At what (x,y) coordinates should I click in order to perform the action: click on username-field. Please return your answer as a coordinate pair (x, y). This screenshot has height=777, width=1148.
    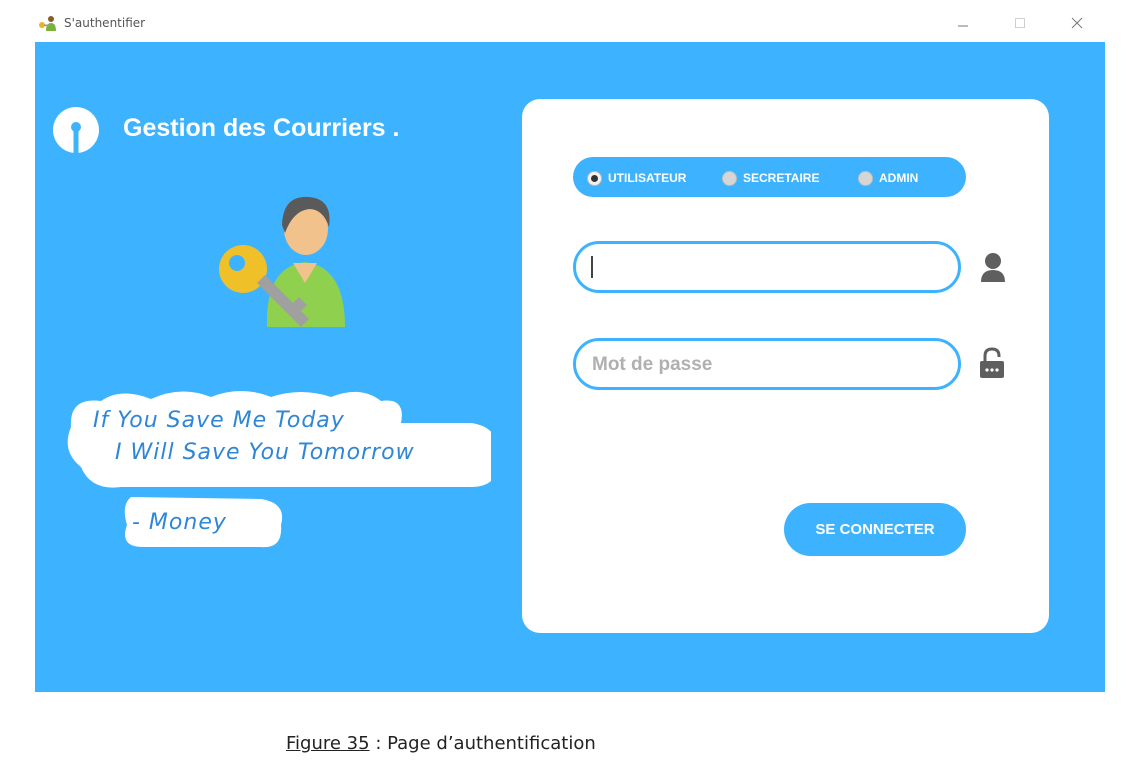
    Looking at the image, I should click on (767, 267).